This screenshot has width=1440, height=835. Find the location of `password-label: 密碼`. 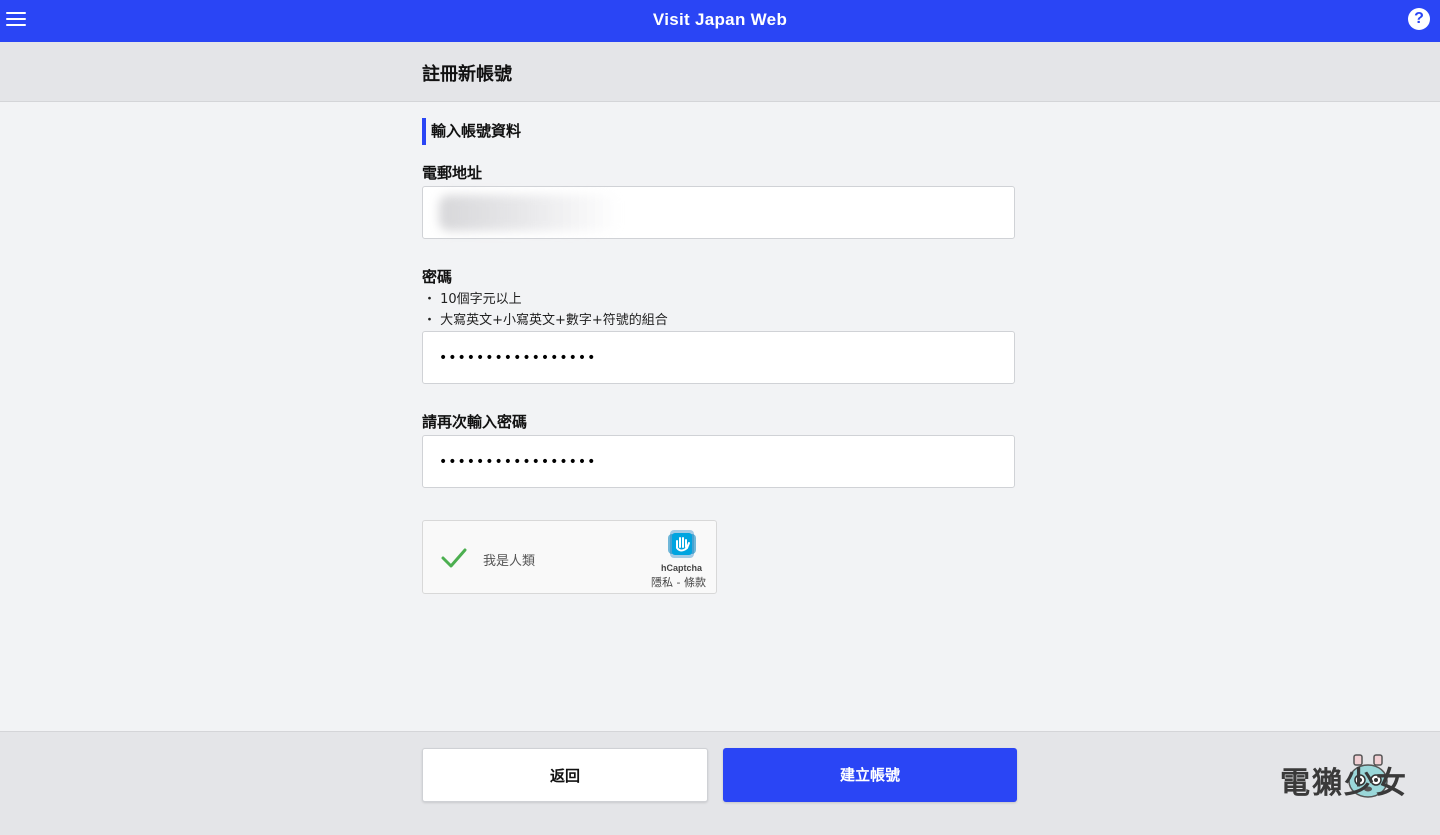

password-label: 密碼 is located at coordinates (437, 277).